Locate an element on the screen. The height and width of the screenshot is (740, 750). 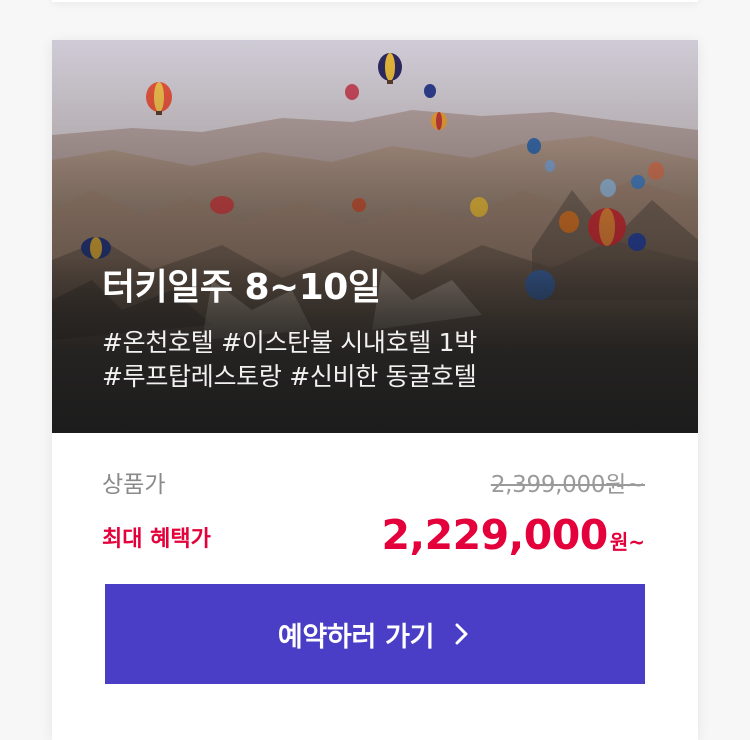
original-price: 2,399,000원~ is located at coordinates (567, 485).